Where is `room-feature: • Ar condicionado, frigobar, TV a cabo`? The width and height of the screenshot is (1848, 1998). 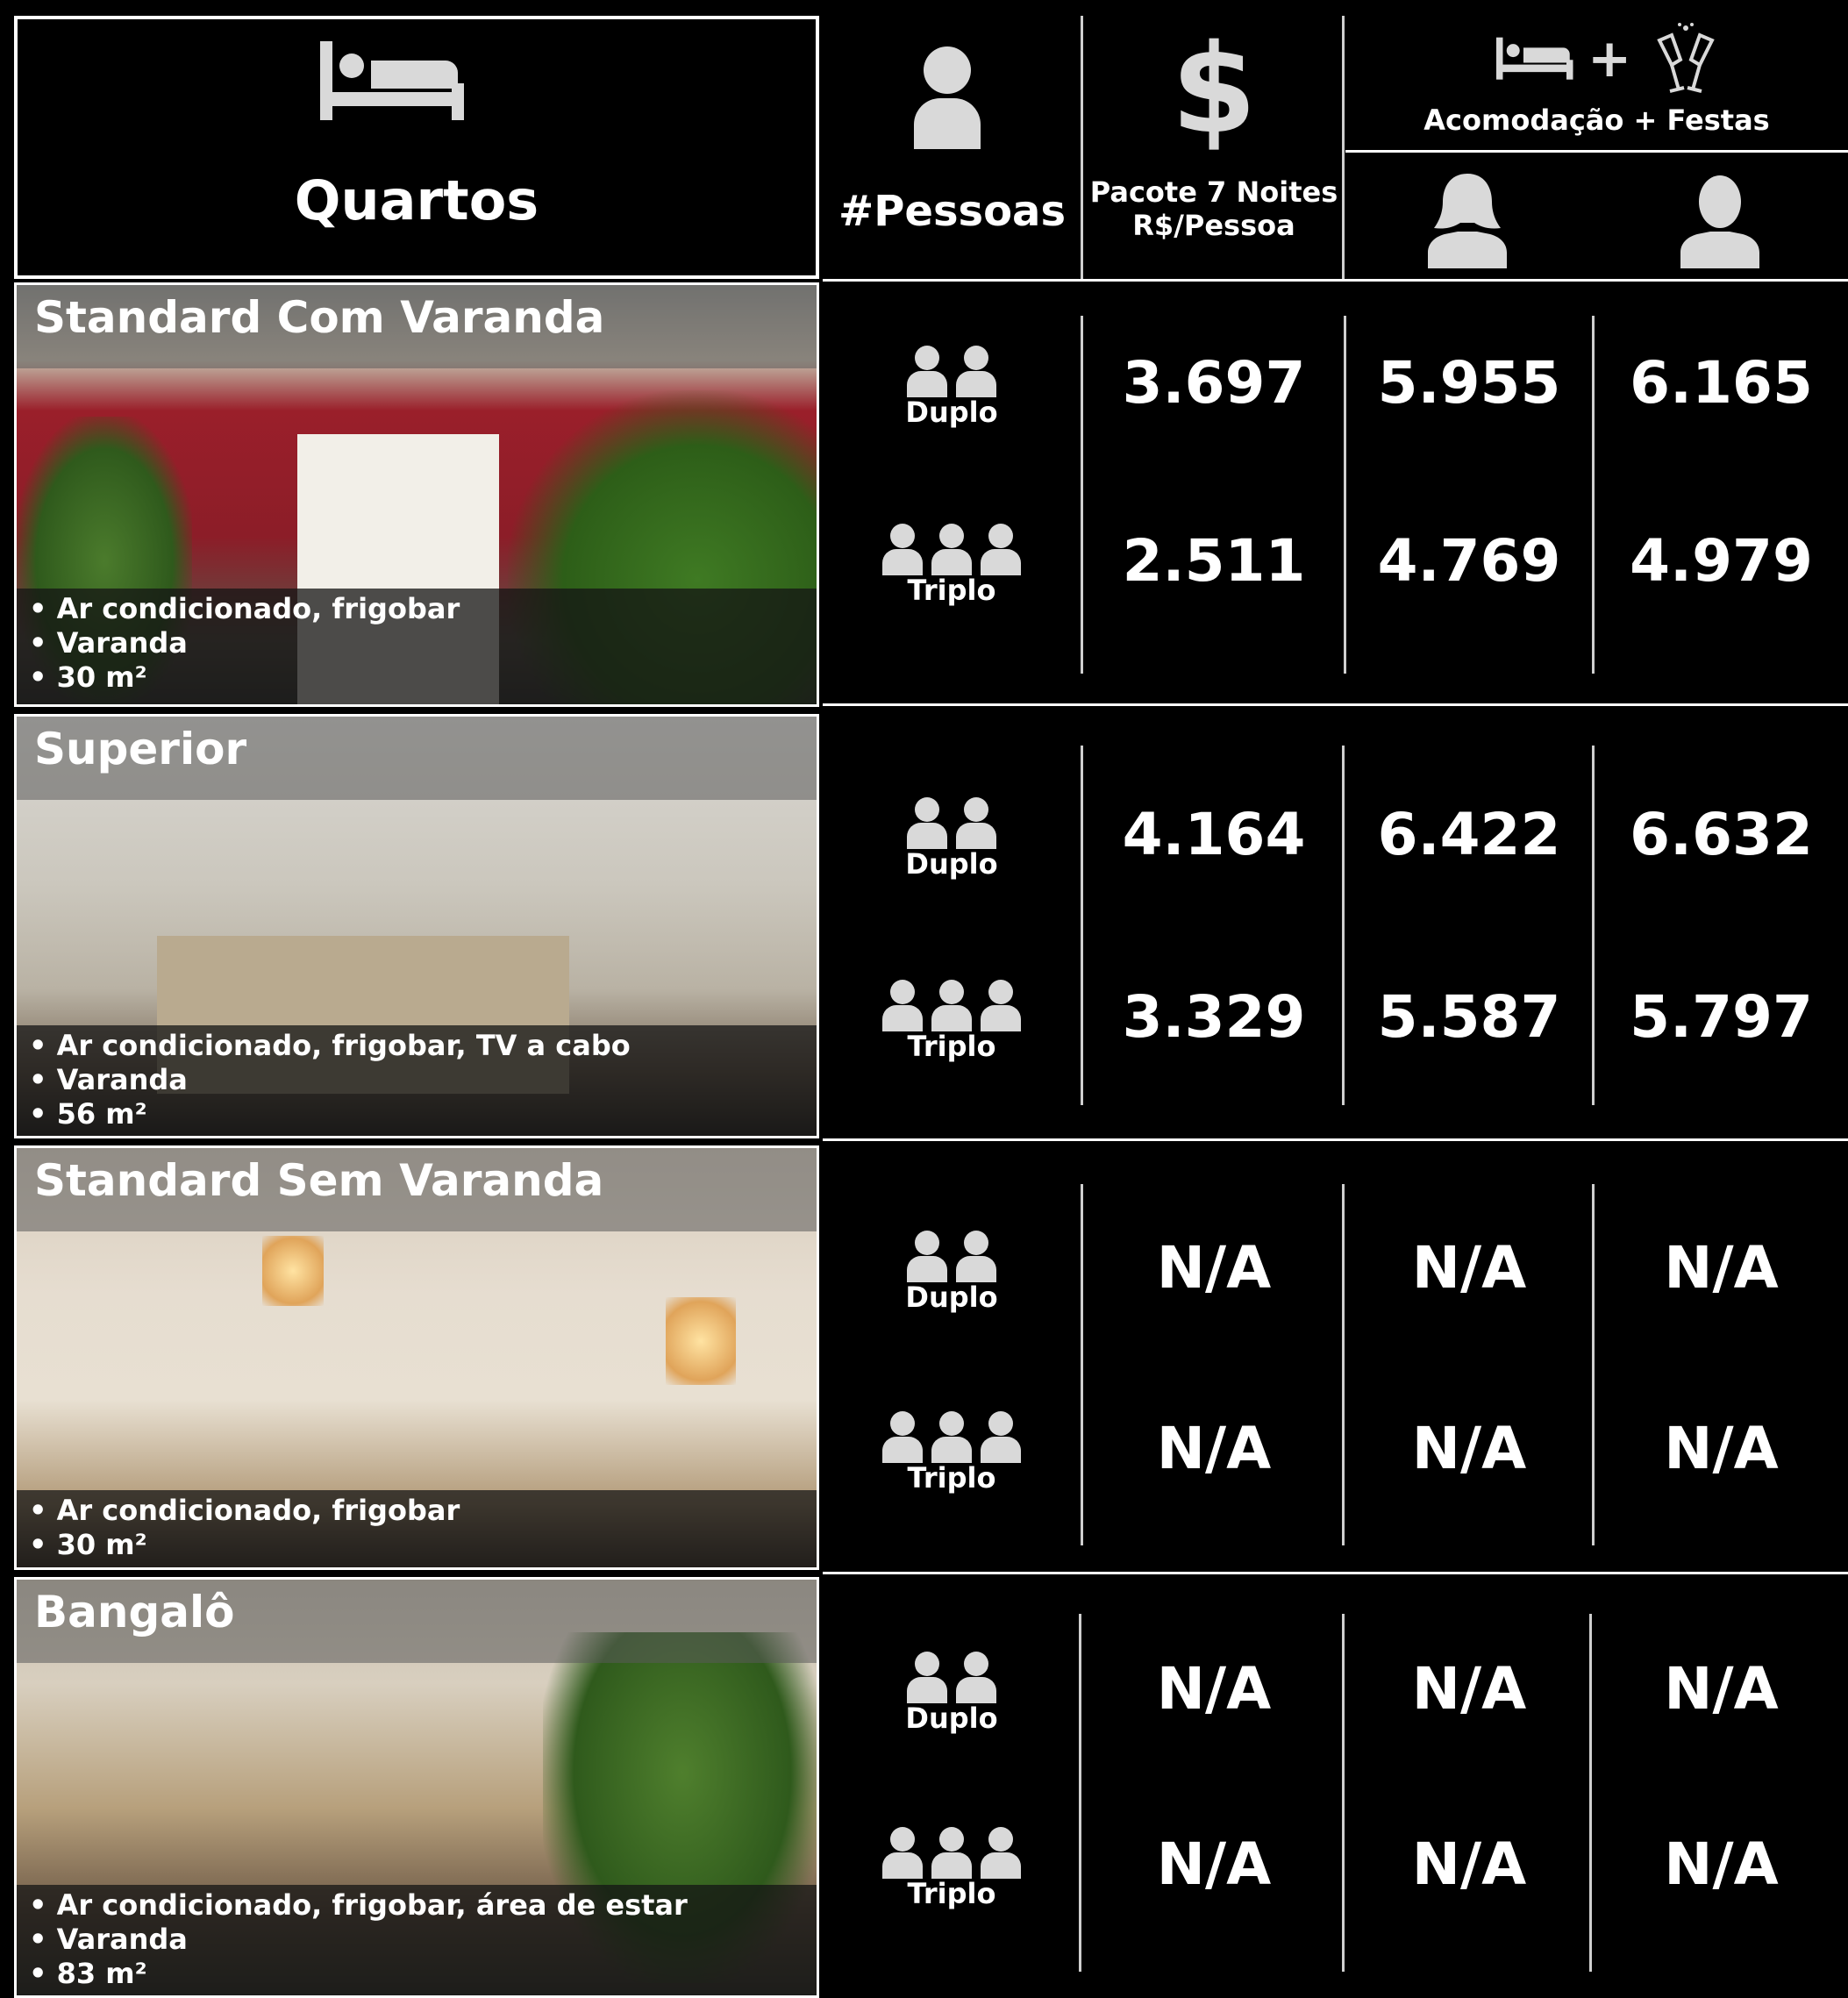 room-feature: • Ar condicionado, frigobar, TV a cabo is located at coordinates (330, 1045).